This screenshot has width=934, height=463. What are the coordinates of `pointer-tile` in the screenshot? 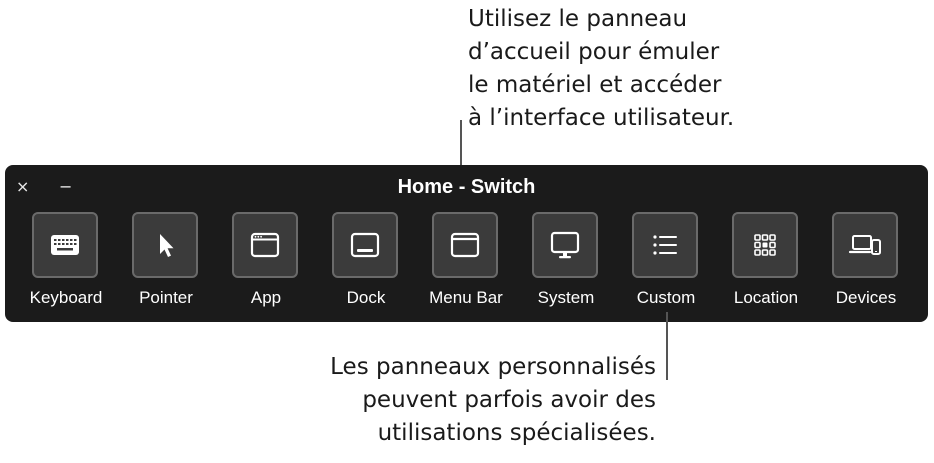 It's located at (165, 245).